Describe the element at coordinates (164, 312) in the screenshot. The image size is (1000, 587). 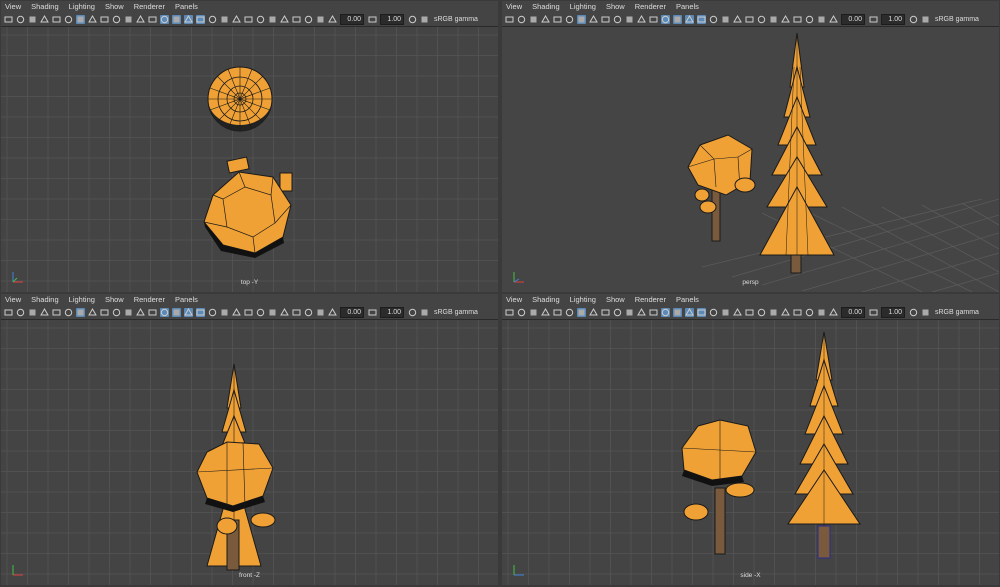
I see `wireframe-icon` at that location.